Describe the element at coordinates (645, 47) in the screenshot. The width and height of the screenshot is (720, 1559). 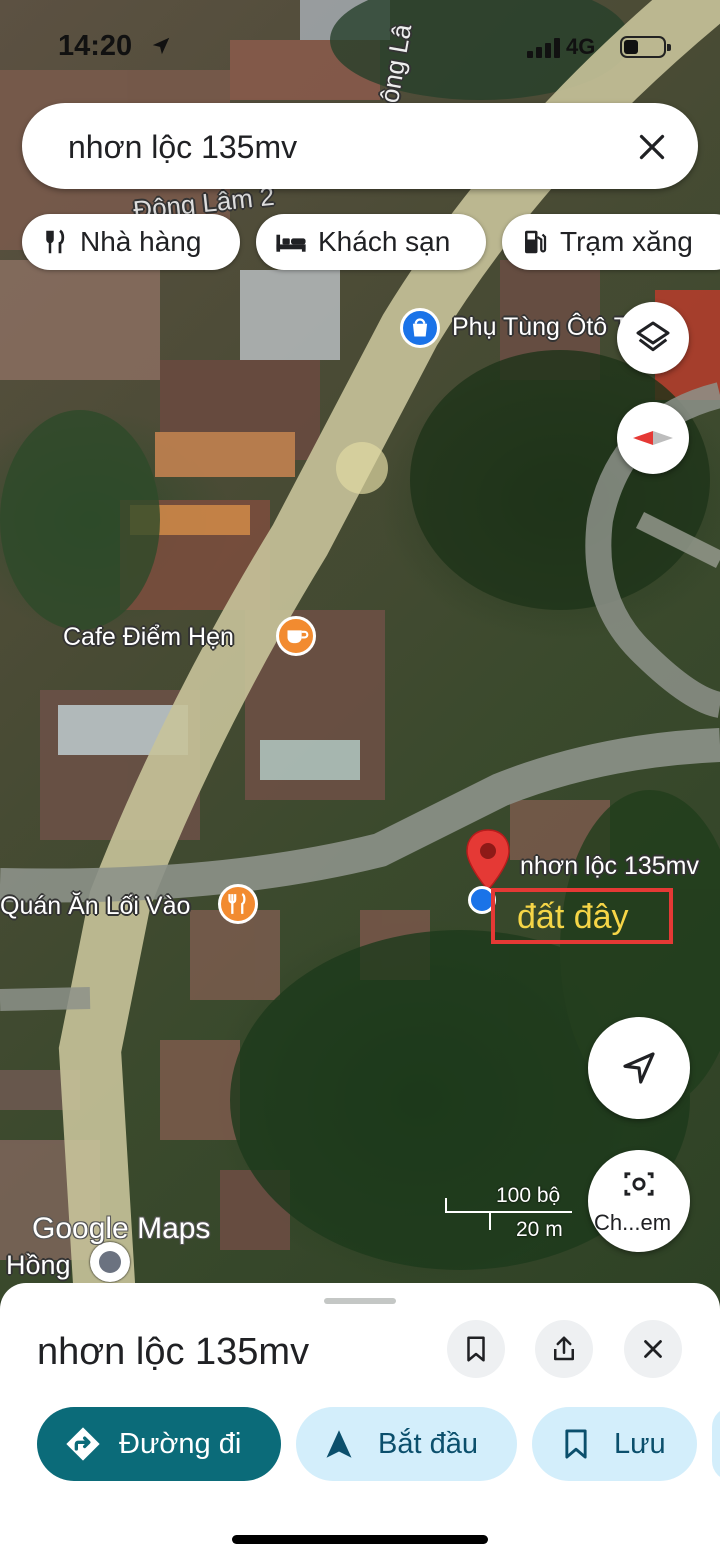
I see `battery-icon` at that location.